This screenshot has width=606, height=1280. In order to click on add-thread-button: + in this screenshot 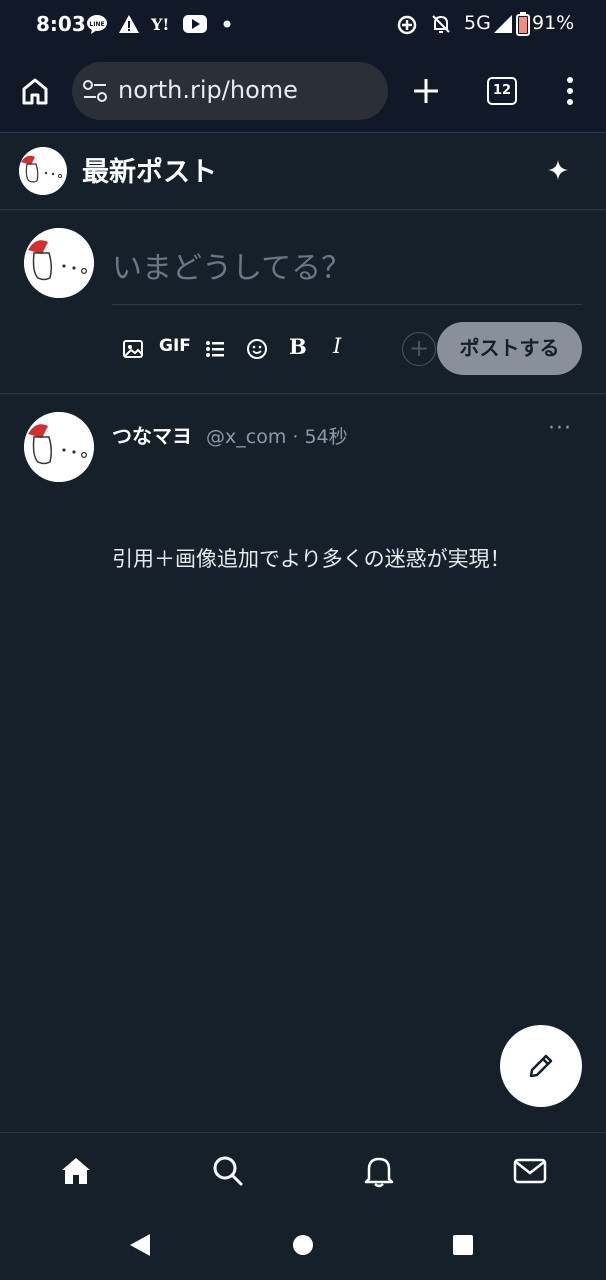, I will do `click(419, 349)`.